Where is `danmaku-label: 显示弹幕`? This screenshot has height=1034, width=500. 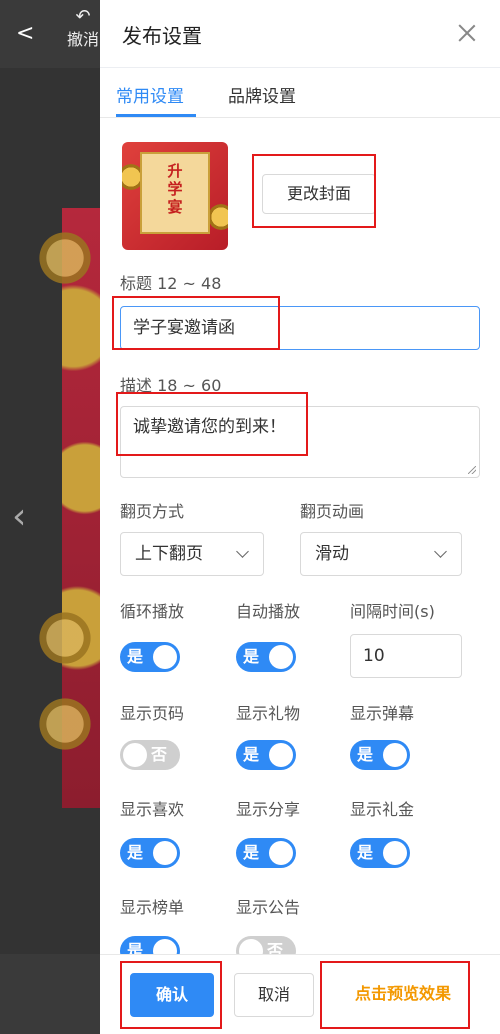 danmaku-label: 显示弹幕 is located at coordinates (382, 713).